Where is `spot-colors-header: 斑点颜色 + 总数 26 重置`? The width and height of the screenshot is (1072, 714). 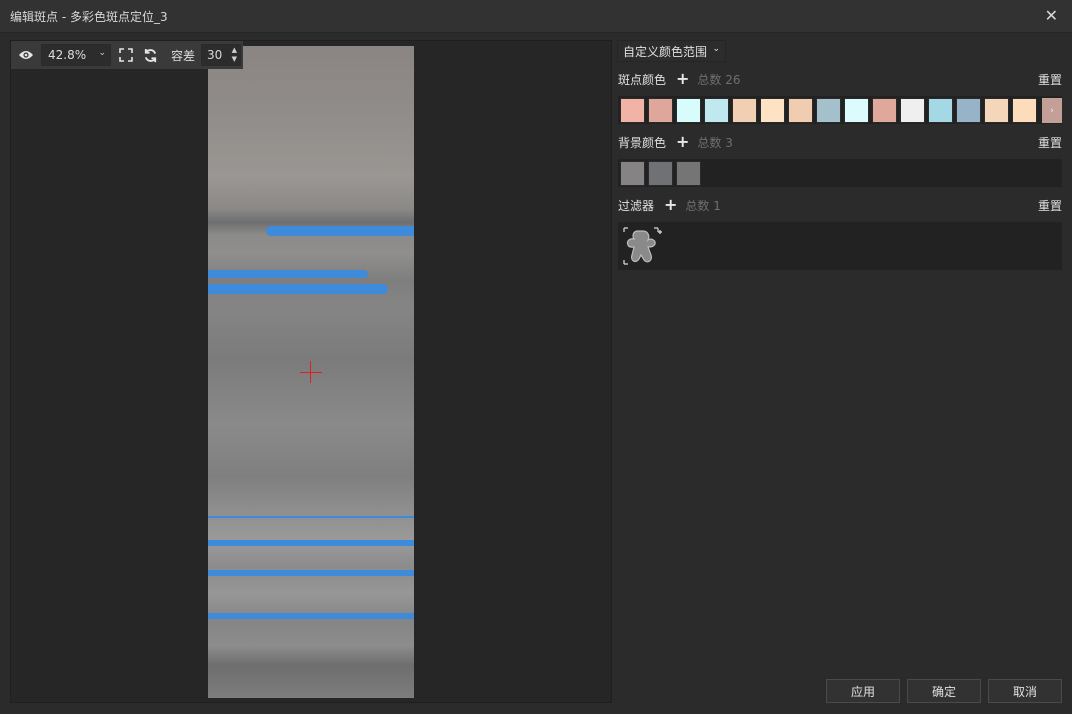
spot-colors-header: 斑点颜色 + 总数 26 重置 is located at coordinates (840, 79).